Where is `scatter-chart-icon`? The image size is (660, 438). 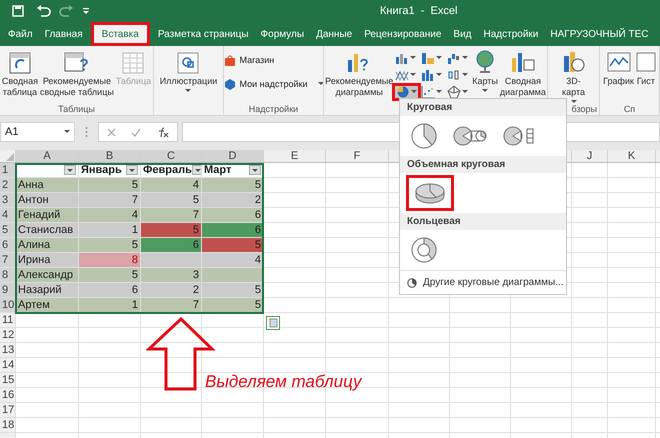 scatter-chart-icon is located at coordinates (428, 92).